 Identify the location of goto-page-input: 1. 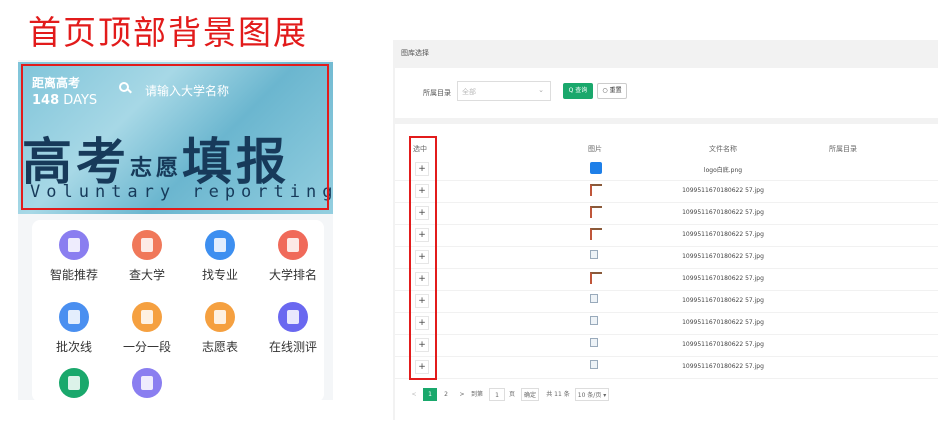
(497, 394).